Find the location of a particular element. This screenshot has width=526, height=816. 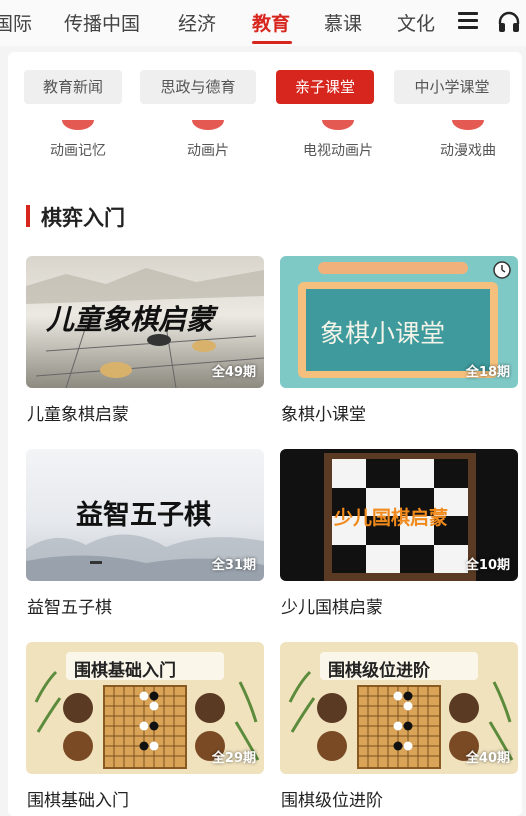

headphones-icon is located at coordinates (509, 22).